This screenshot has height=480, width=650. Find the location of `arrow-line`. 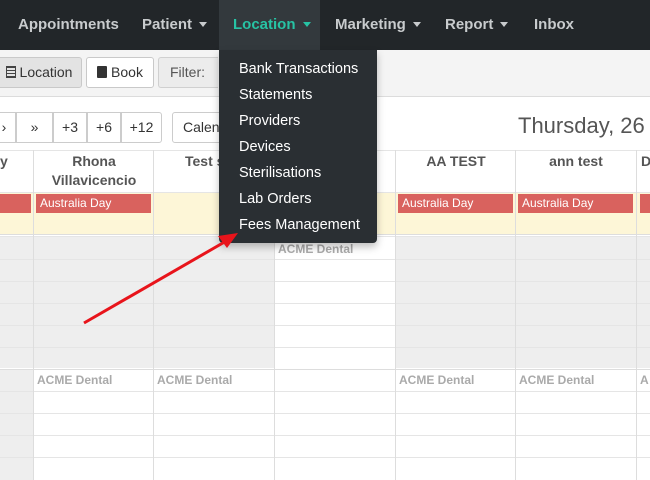

arrow-line is located at coordinates (156, 281).